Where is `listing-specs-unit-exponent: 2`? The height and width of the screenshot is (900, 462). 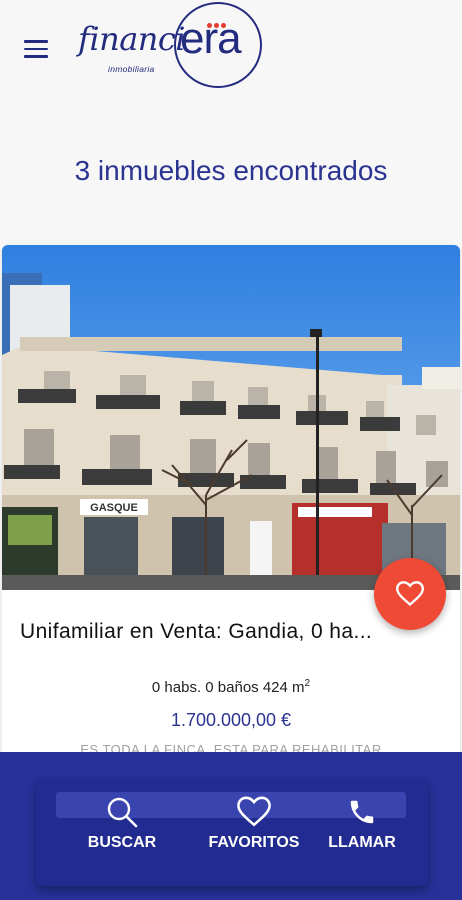
listing-specs-unit-exponent: 2 is located at coordinates (307, 683).